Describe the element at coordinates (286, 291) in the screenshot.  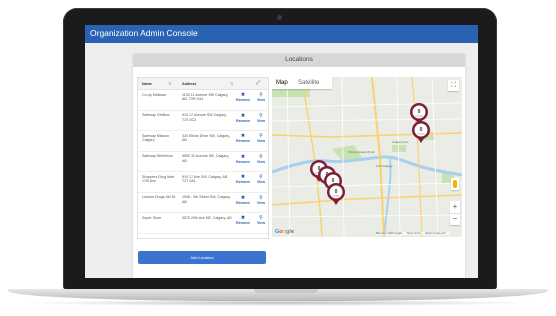
I see `laptop-notch` at that location.